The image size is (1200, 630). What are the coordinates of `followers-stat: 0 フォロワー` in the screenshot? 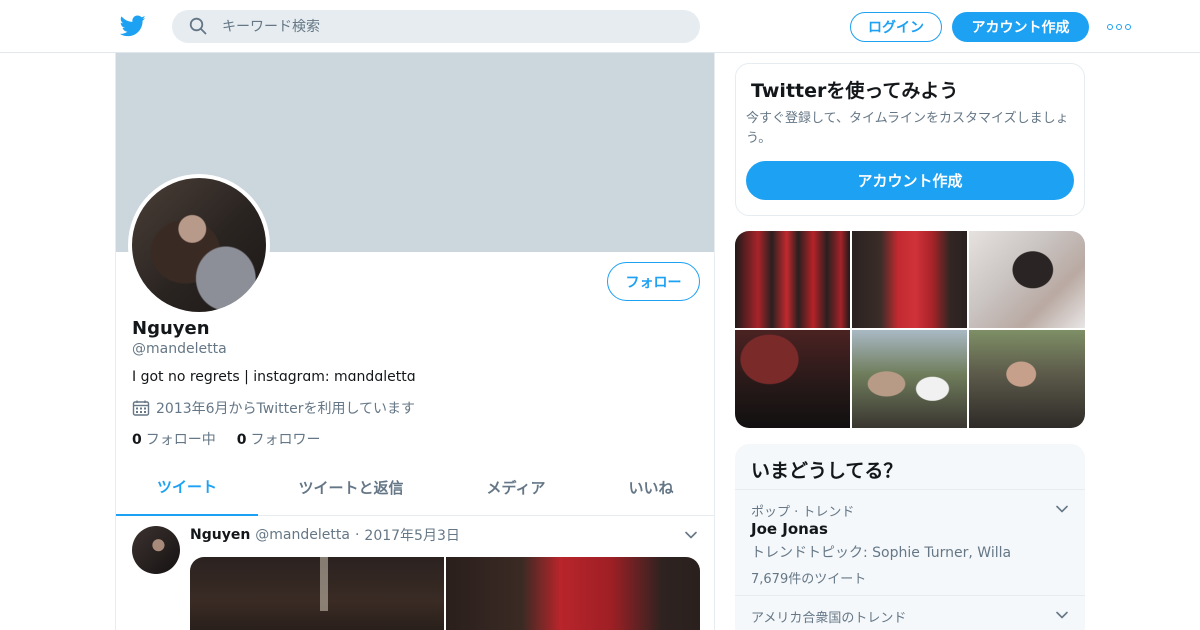 It's located at (279, 439).